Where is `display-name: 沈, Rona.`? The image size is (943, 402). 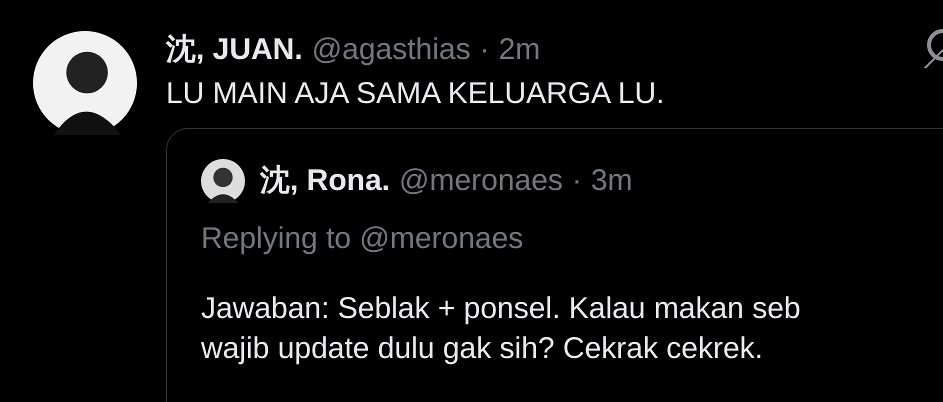
display-name: 沈, Rona. is located at coordinates (325, 181).